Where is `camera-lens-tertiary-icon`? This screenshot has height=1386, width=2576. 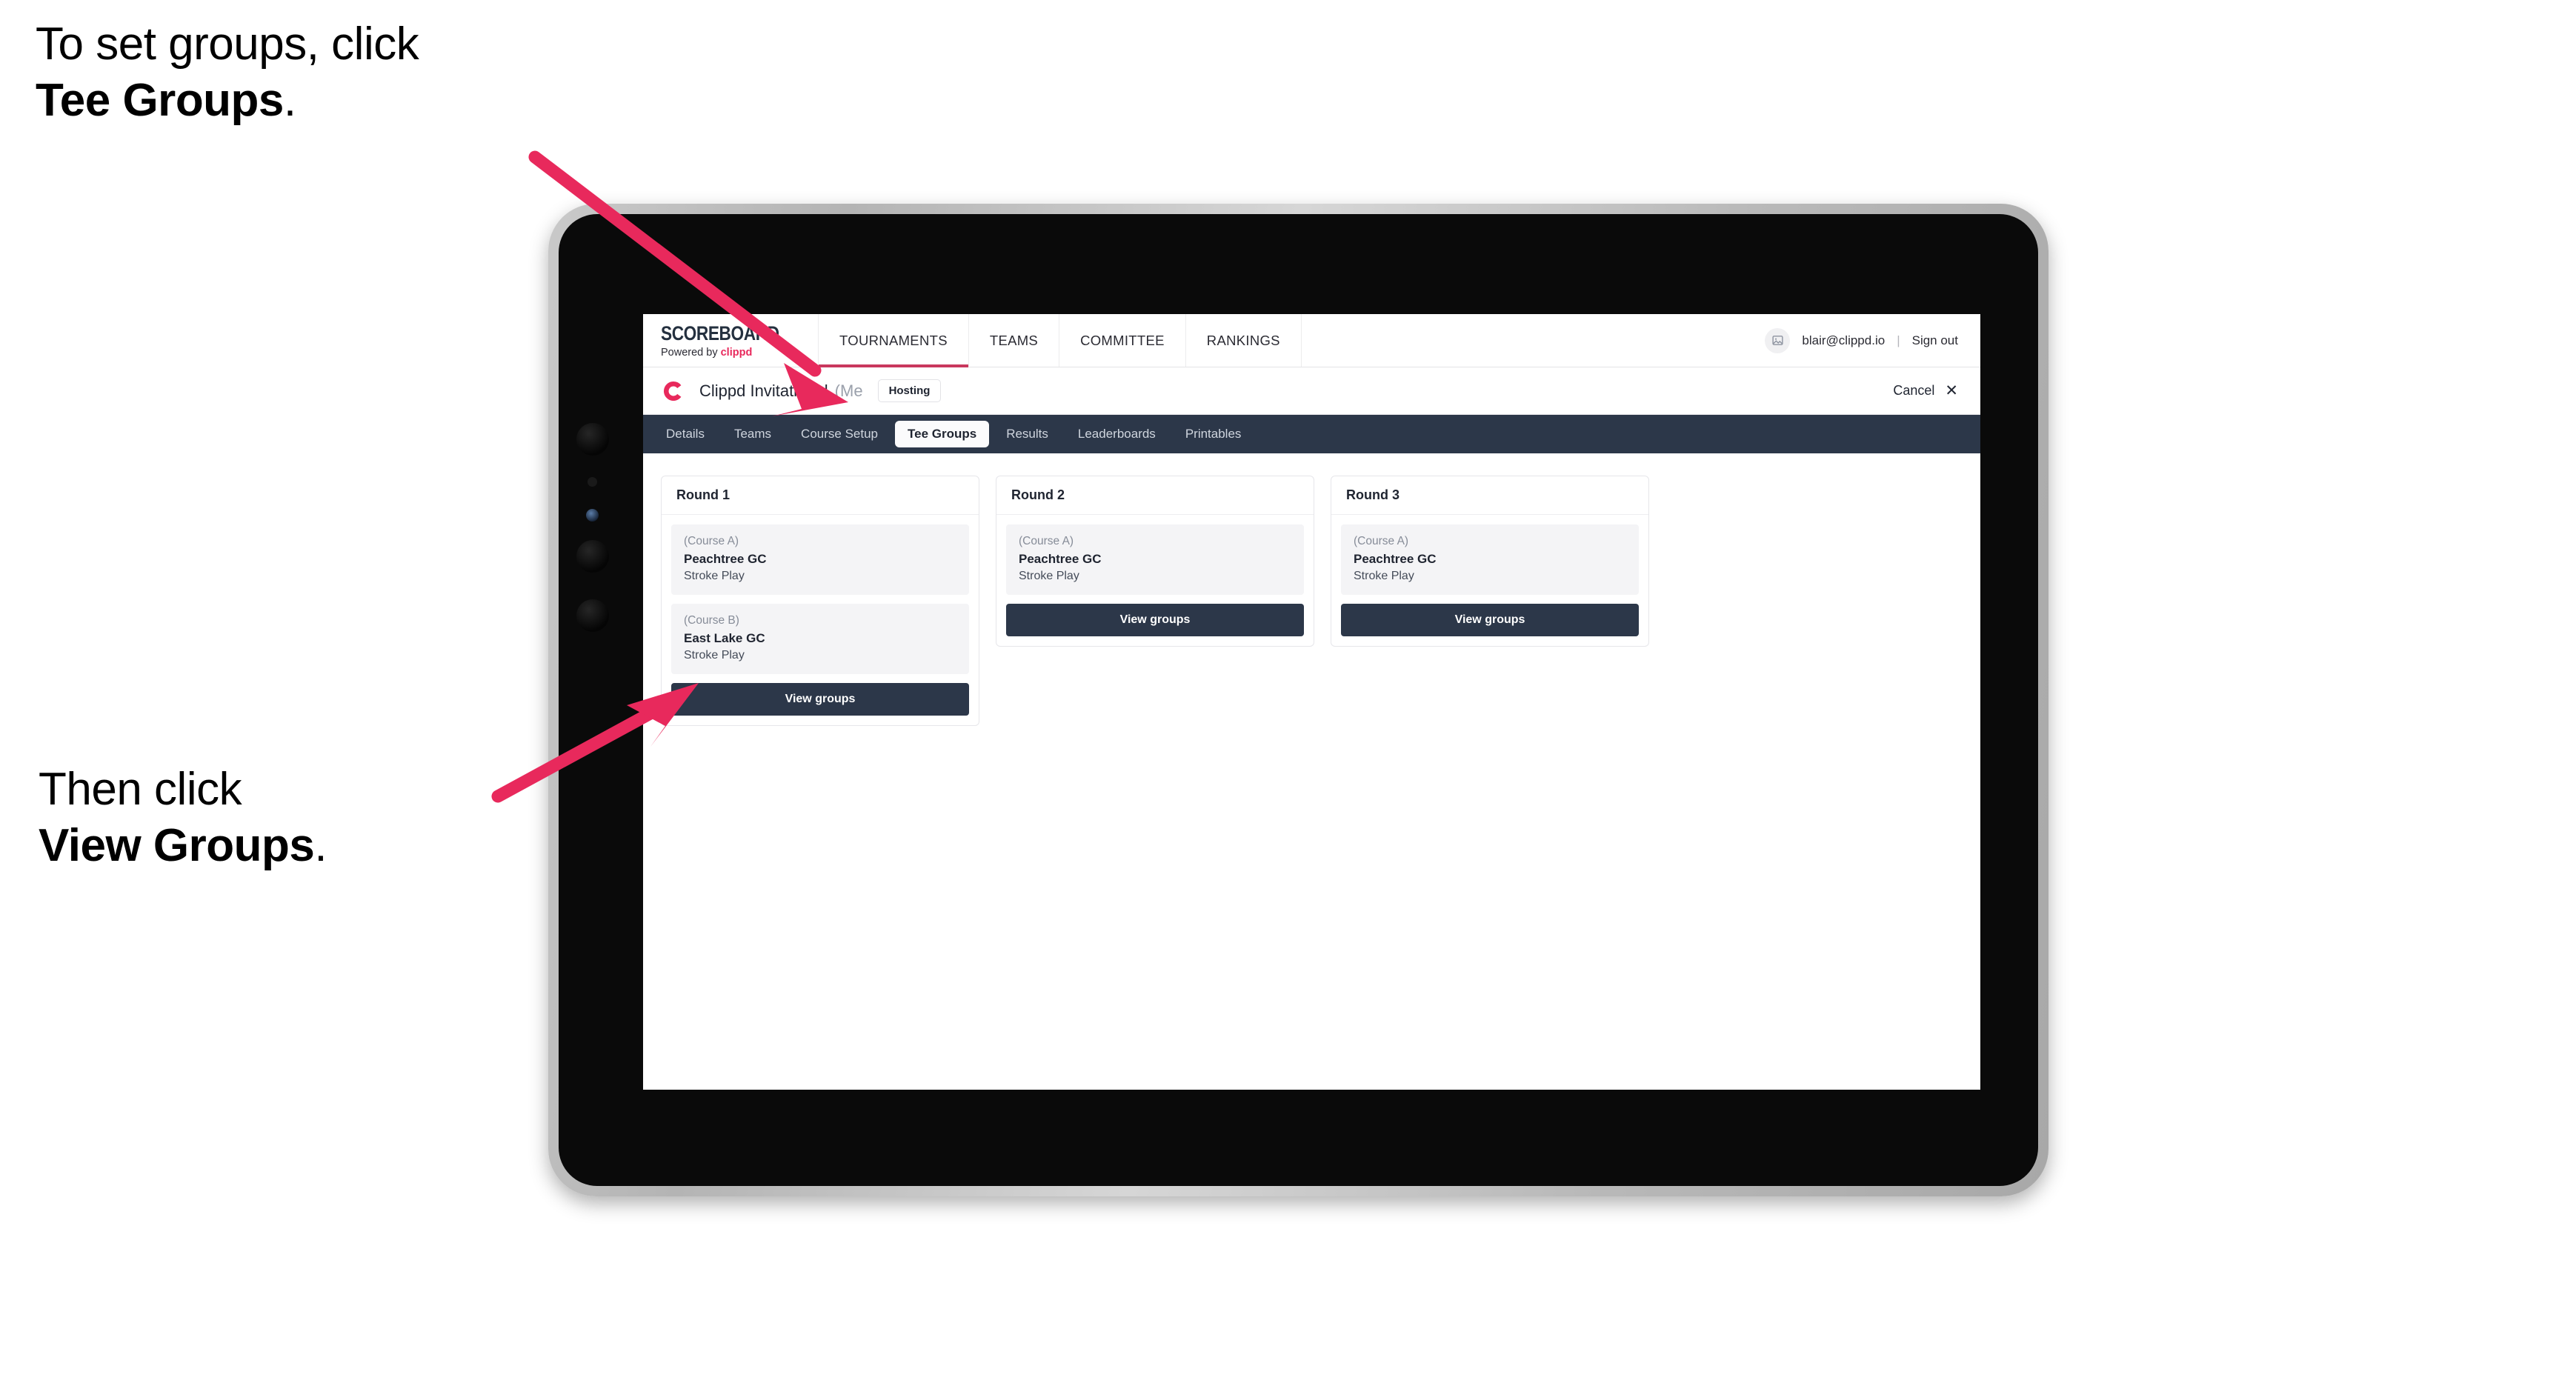 camera-lens-tertiary-icon is located at coordinates (592, 615).